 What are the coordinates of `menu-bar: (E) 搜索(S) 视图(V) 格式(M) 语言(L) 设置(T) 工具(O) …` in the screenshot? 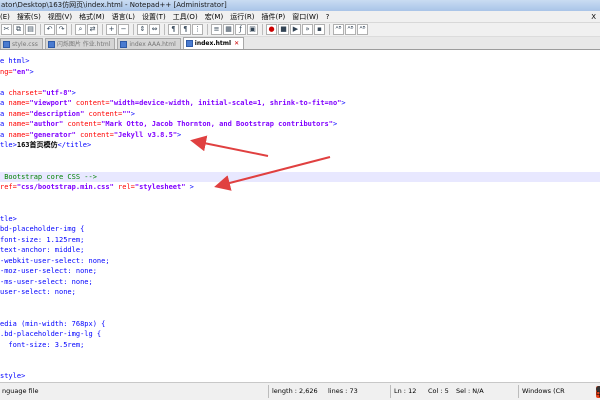 It's located at (300, 17).